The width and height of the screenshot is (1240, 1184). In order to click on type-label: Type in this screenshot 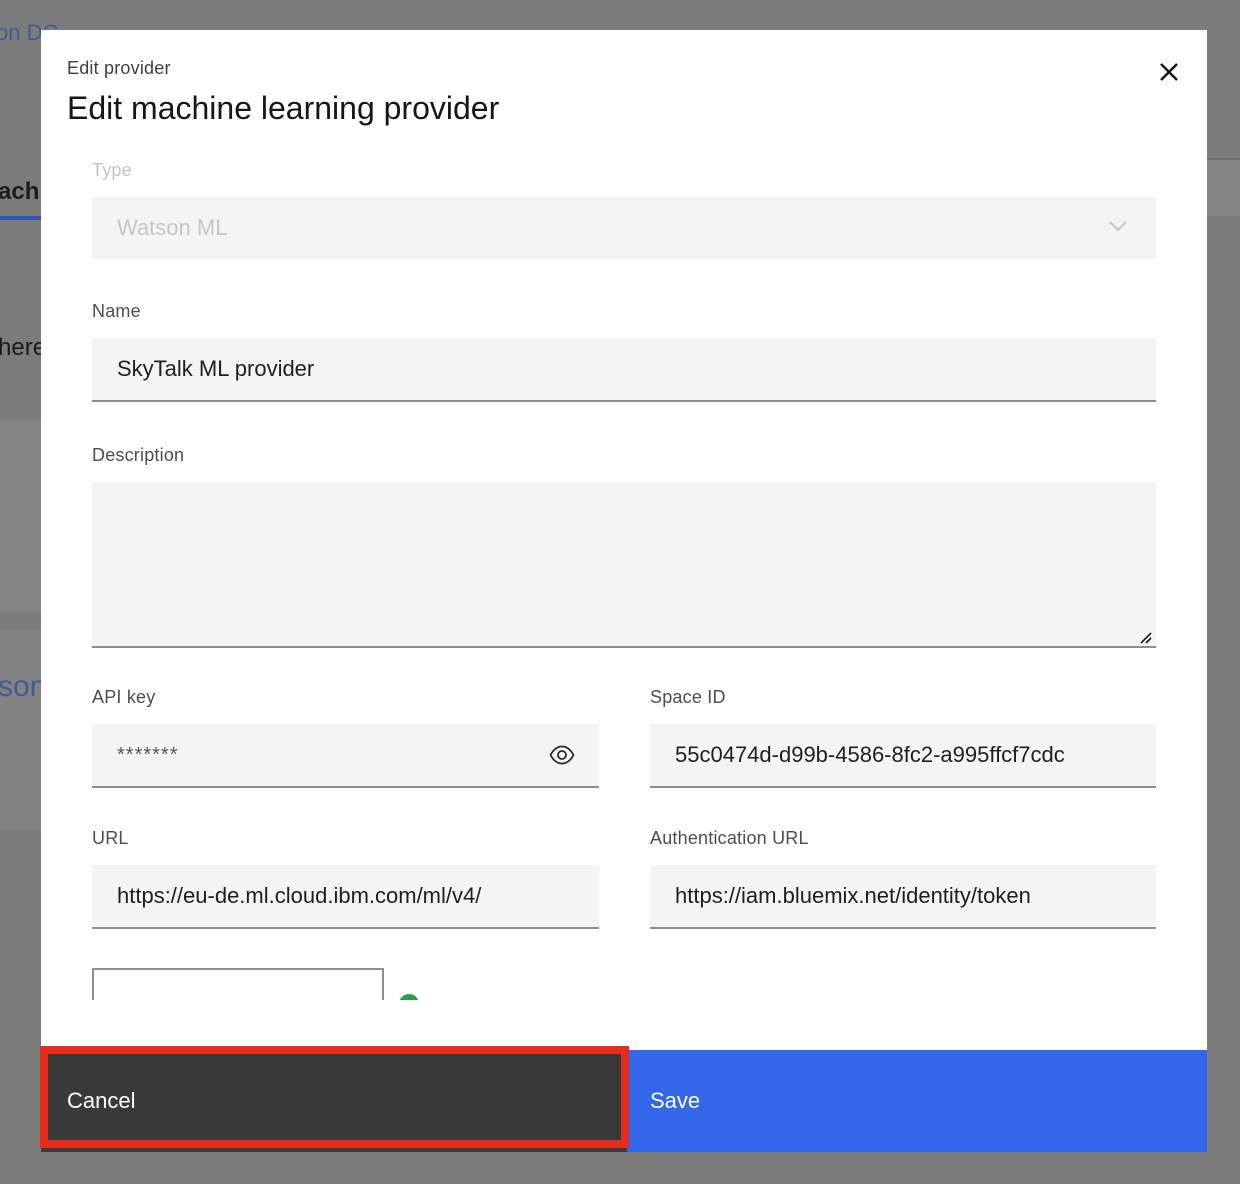, I will do `click(112, 170)`.